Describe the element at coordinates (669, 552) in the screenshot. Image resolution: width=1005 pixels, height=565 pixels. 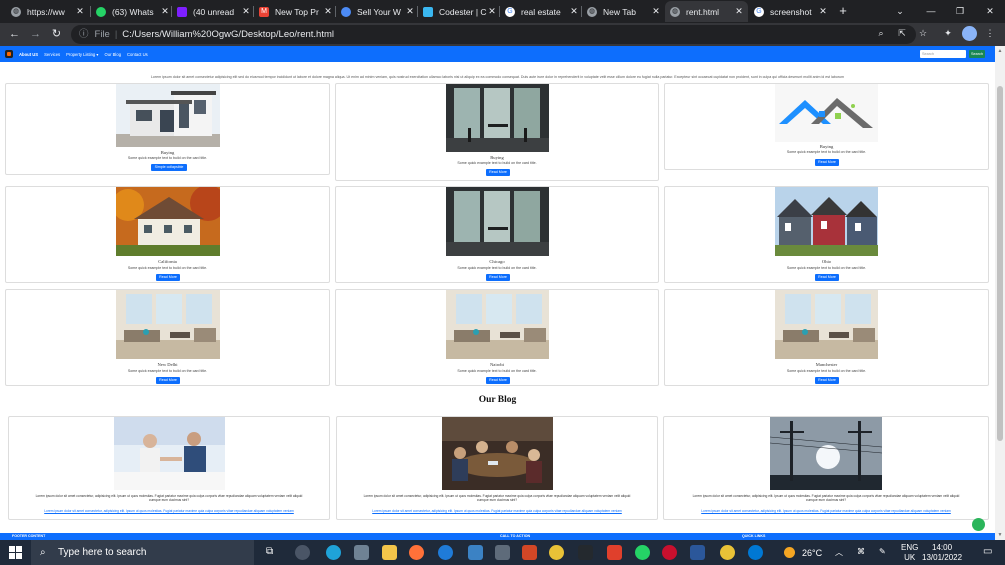
I see `opera-icon` at that location.